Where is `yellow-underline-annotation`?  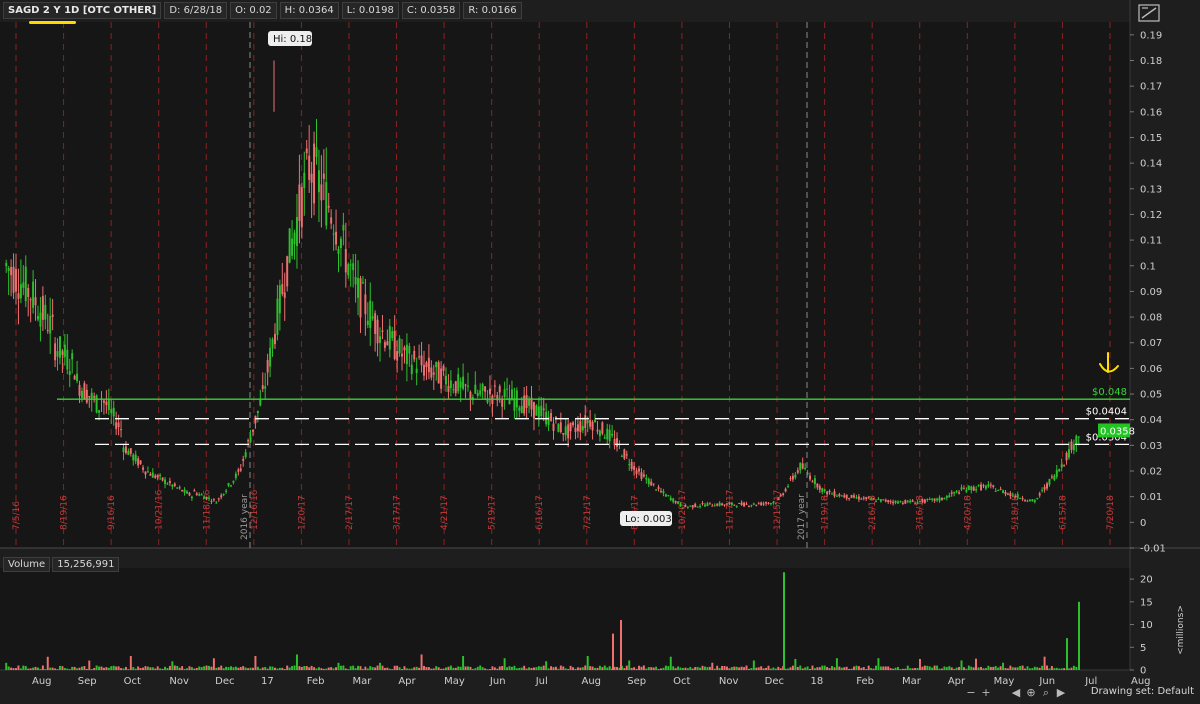 yellow-underline-annotation is located at coordinates (52, 22).